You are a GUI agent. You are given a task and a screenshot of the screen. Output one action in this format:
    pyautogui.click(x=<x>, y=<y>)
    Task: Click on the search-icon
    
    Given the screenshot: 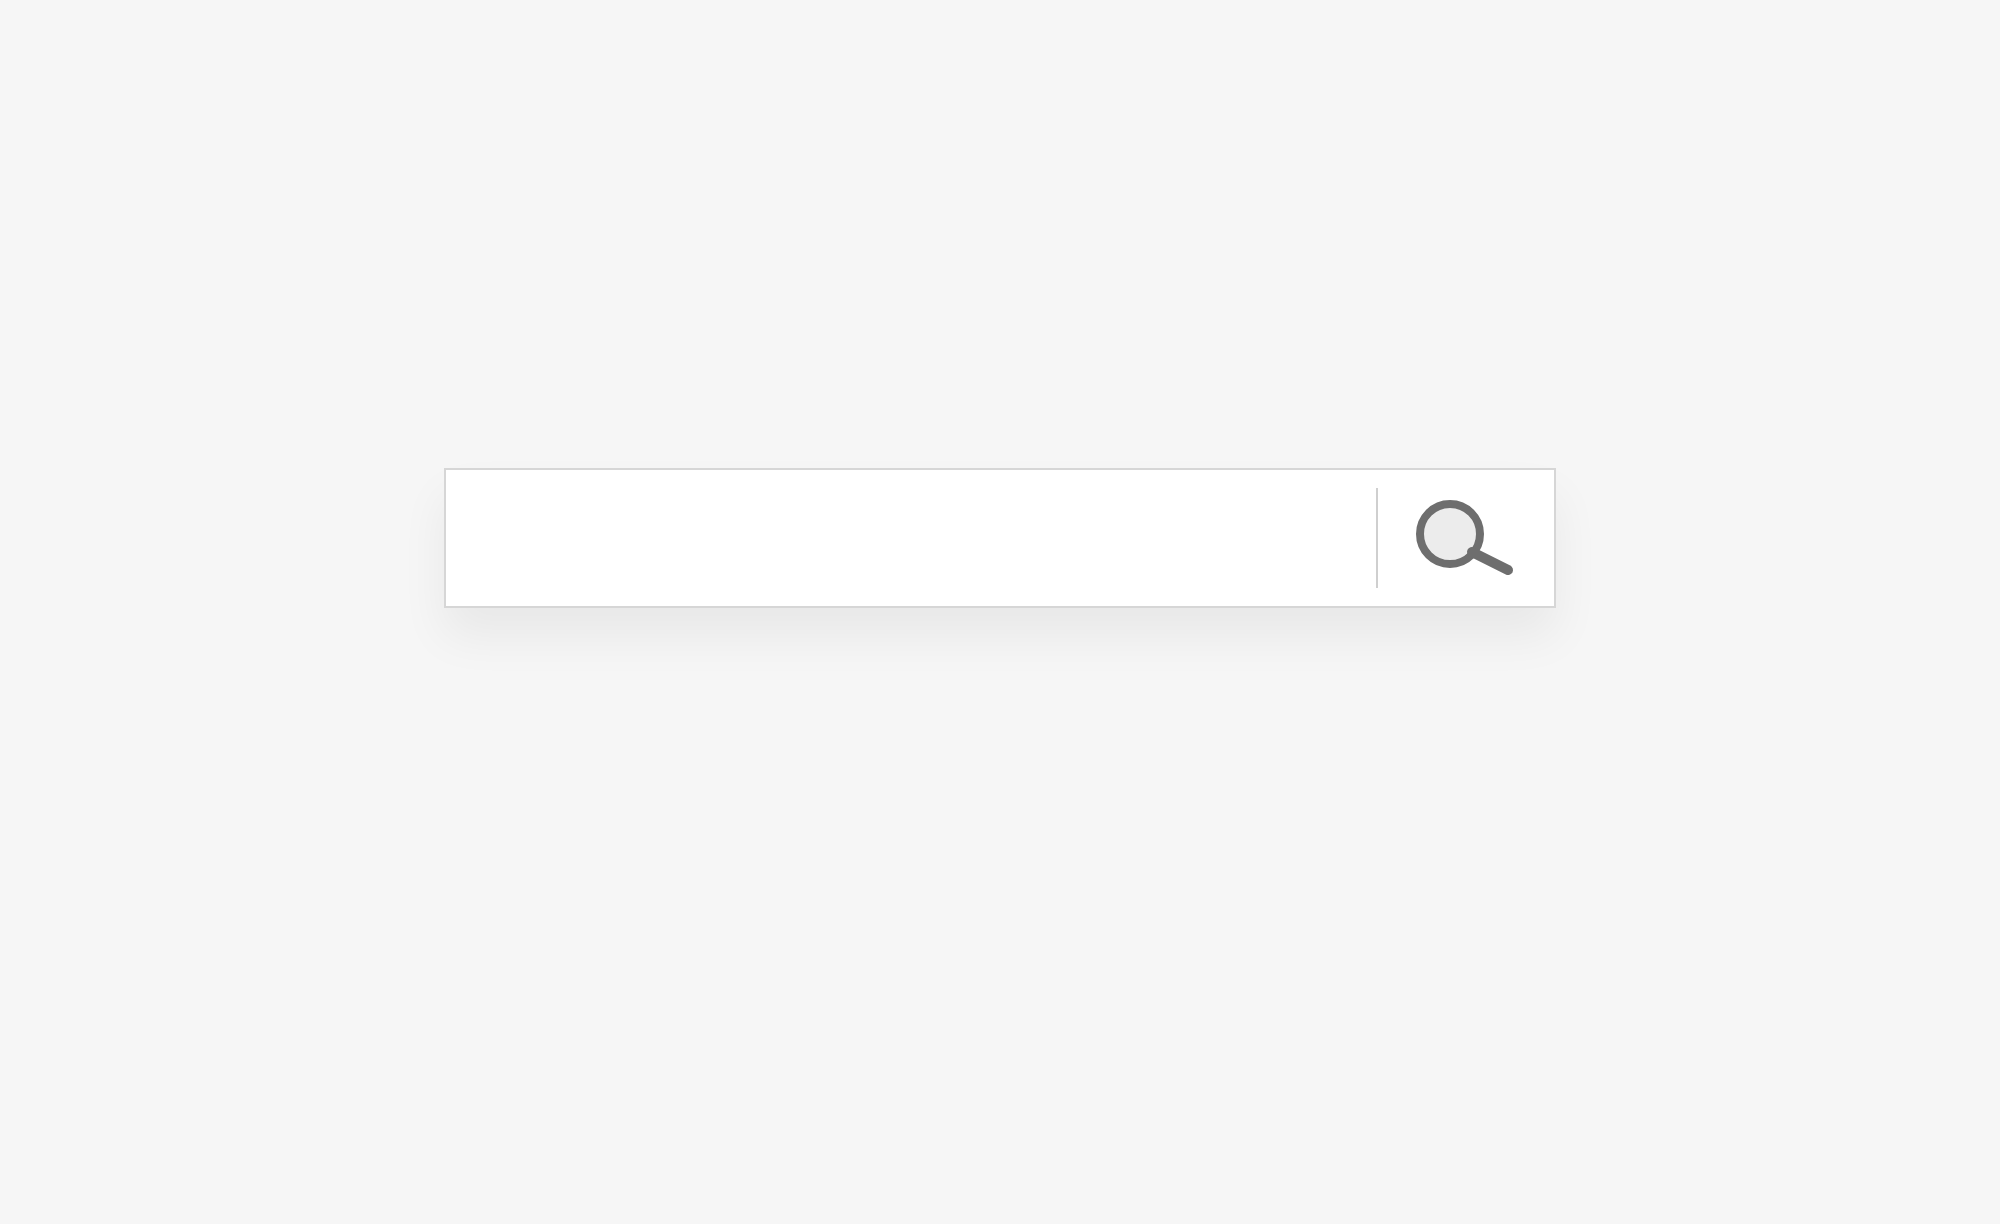 What is the action you would take?
    pyautogui.click(x=1466, y=538)
    